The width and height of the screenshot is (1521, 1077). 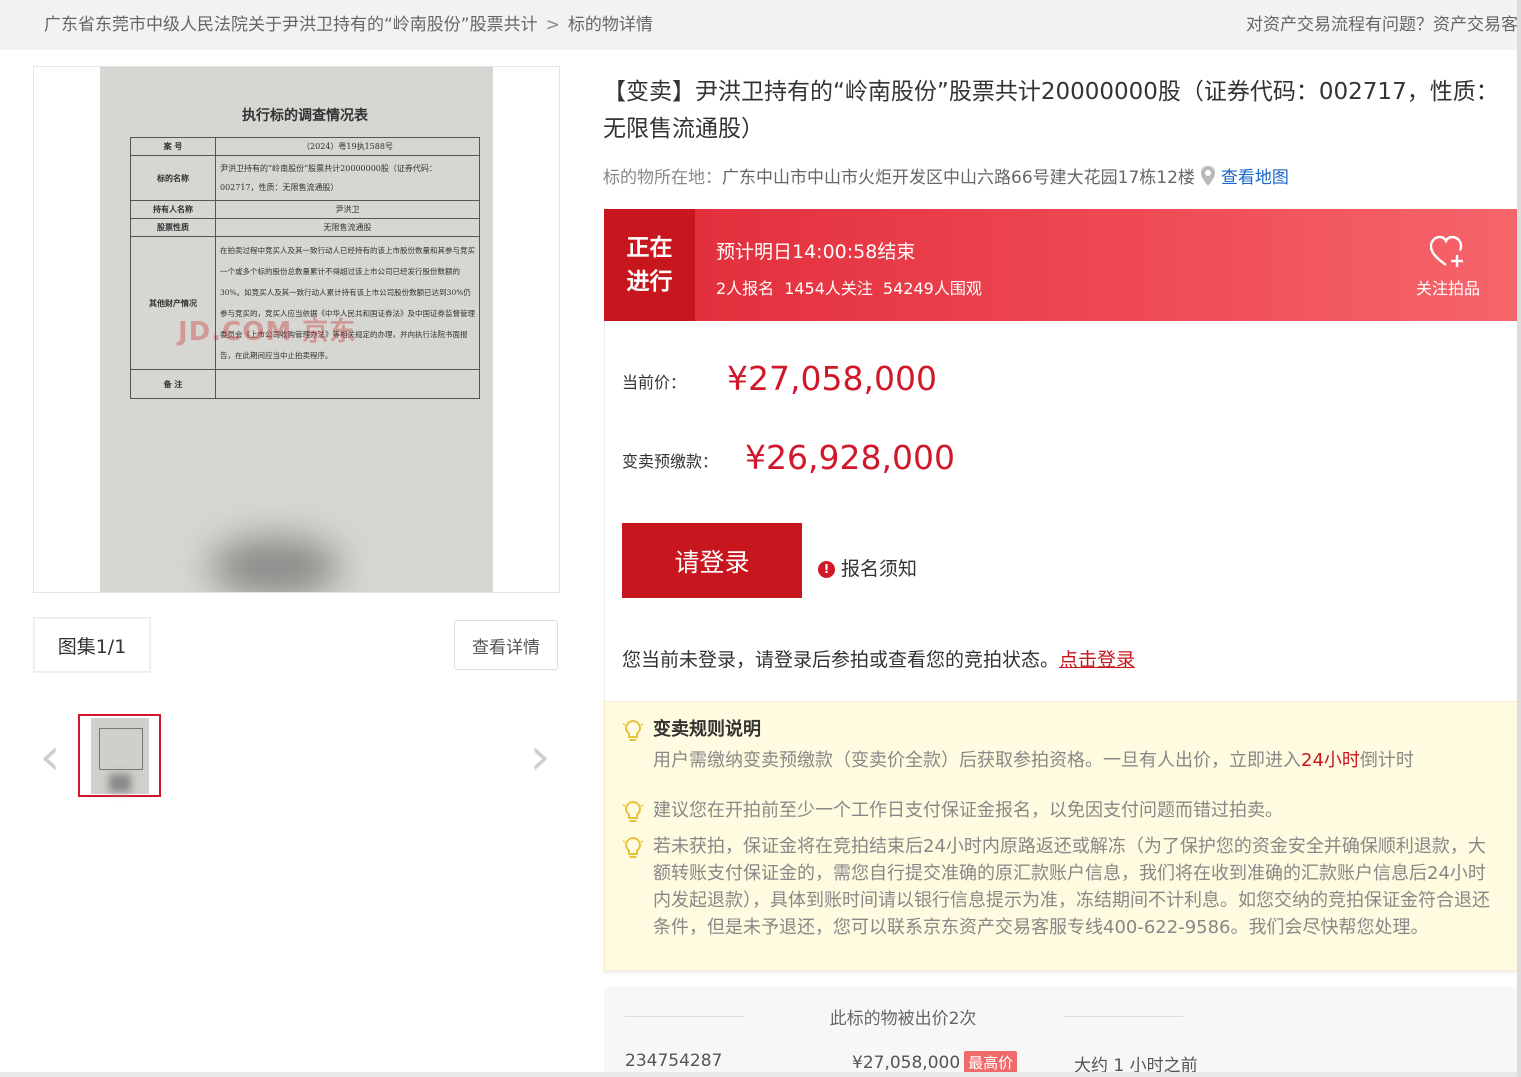 What do you see at coordinates (1519, 538) in the screenshot?
I see `page-scrollbar` at bounding box center [1519, 538].